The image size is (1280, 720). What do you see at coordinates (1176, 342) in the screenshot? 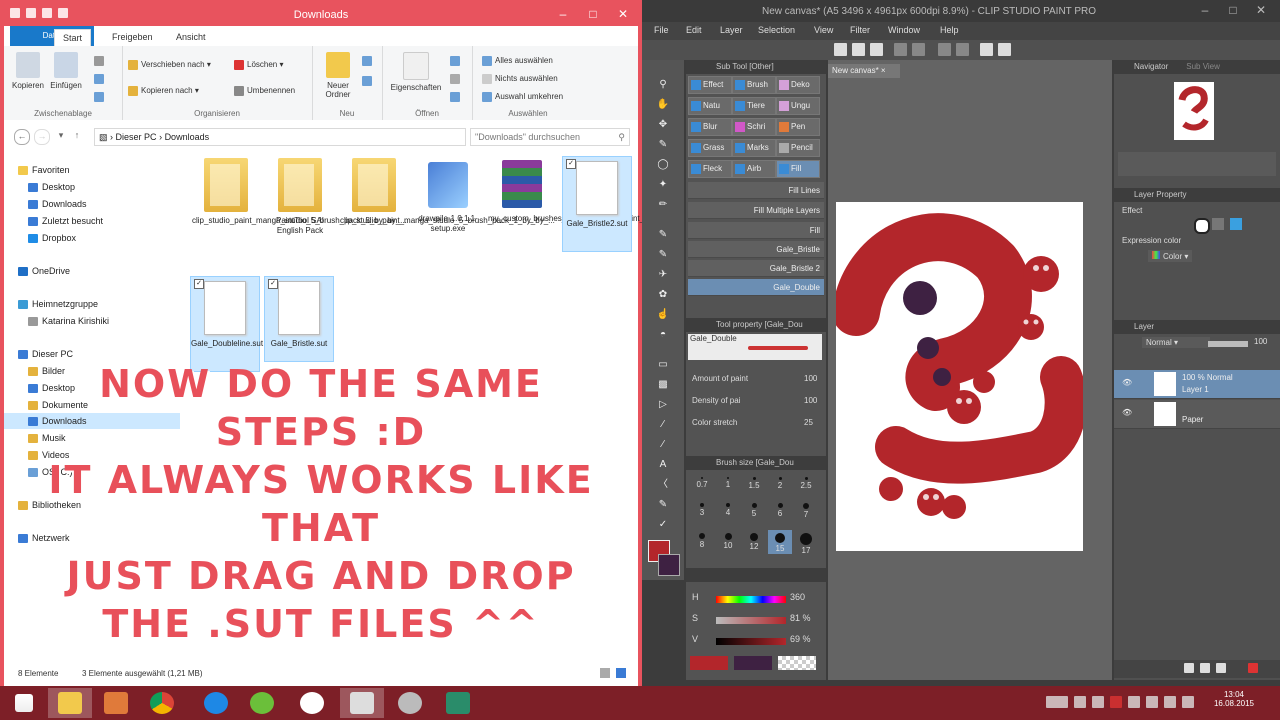
I see `blend-mode-select: Normal ▾` at bounding box center [1176, 342].